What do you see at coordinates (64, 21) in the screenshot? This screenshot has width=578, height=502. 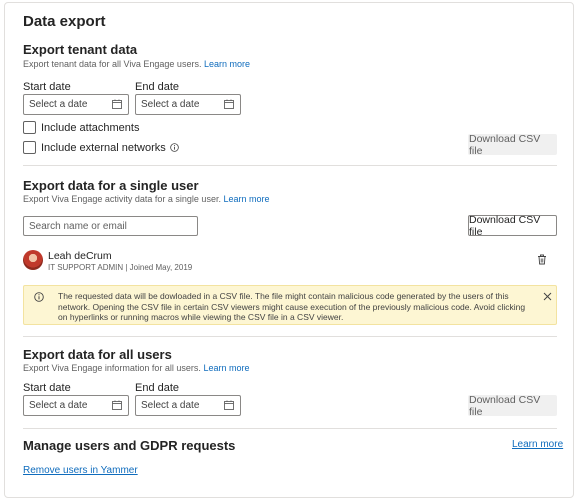 I see `page-title: Data export` at bounding box center [64, 21].